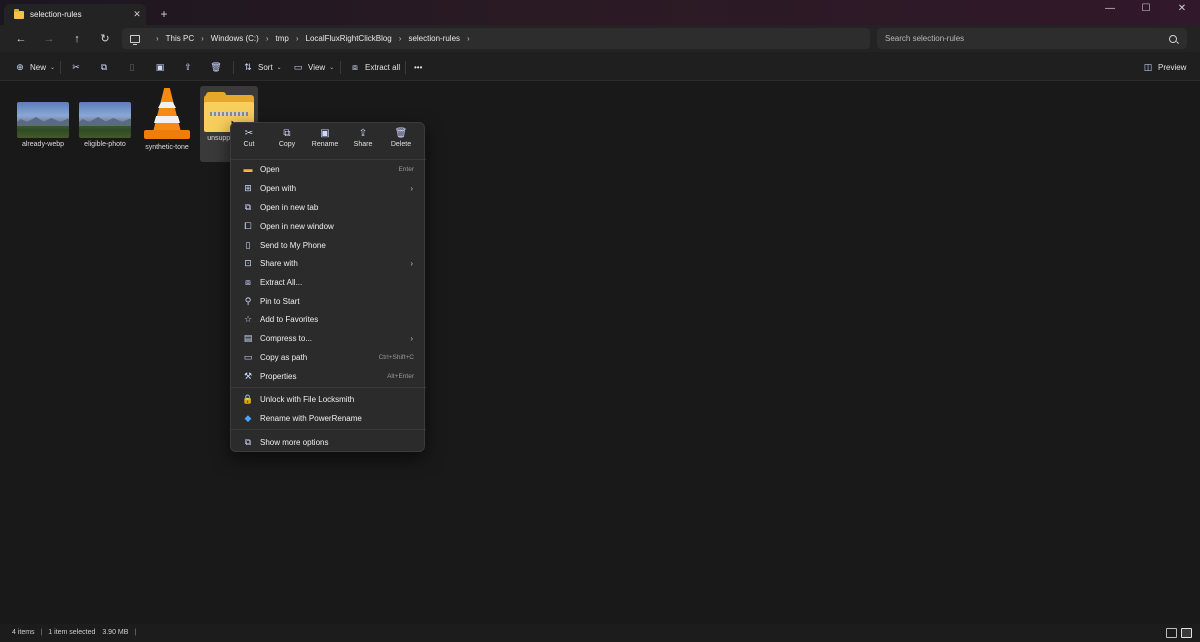  I want to click on star-icon: ☆, so click(248, 318).